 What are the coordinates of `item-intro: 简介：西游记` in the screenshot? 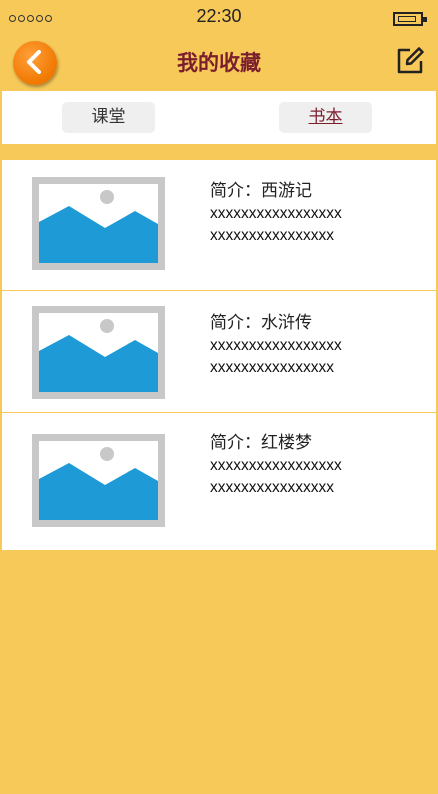 It's located at (261, 191).